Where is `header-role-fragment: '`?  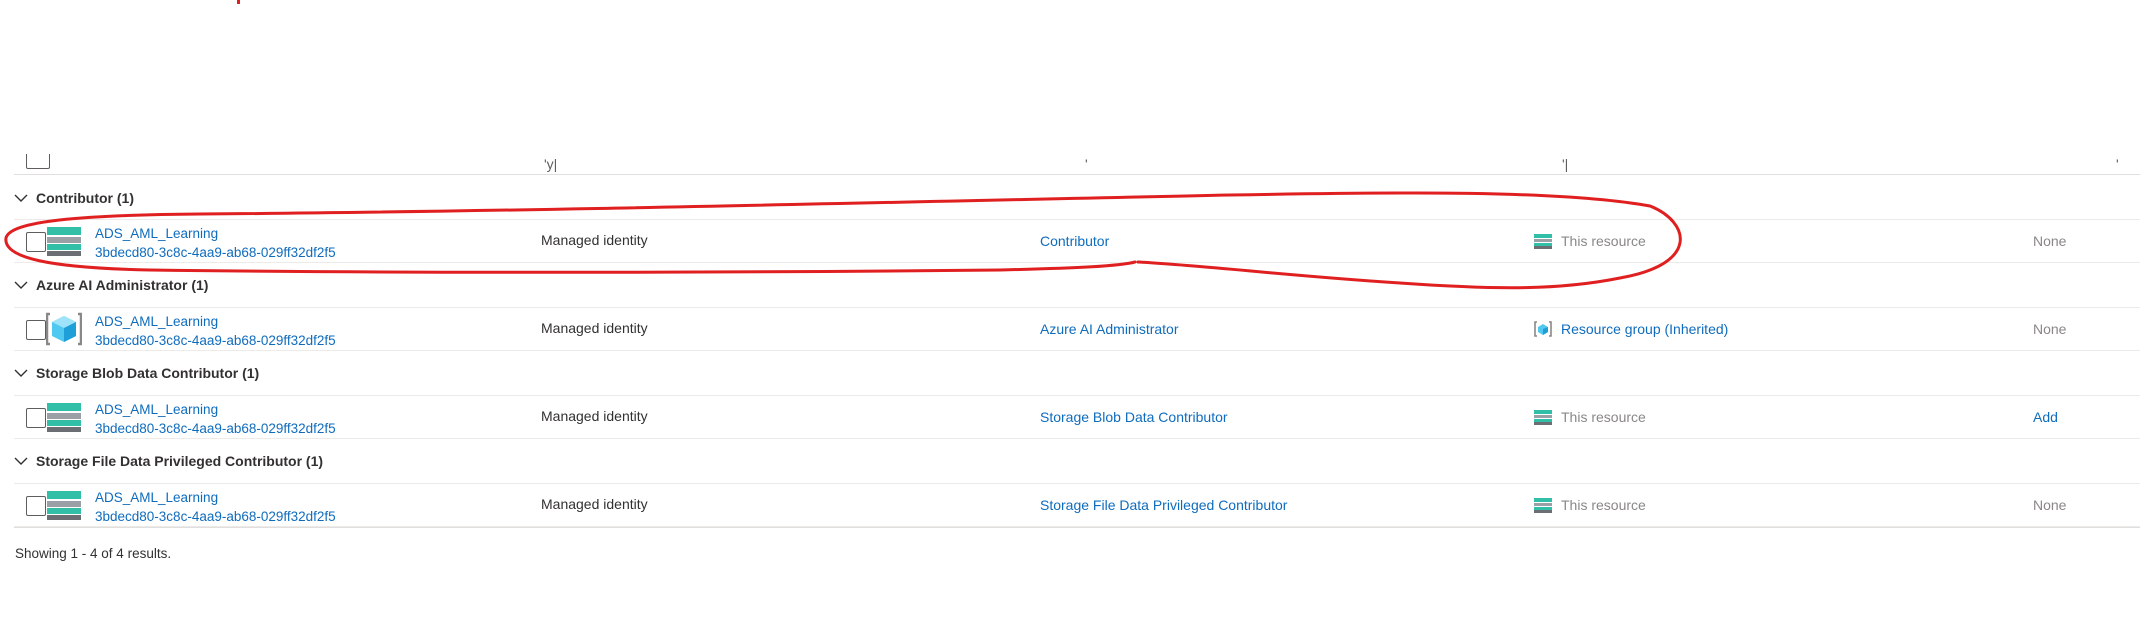
header-role-fragment: ' is located at coordinates (1086, 164).